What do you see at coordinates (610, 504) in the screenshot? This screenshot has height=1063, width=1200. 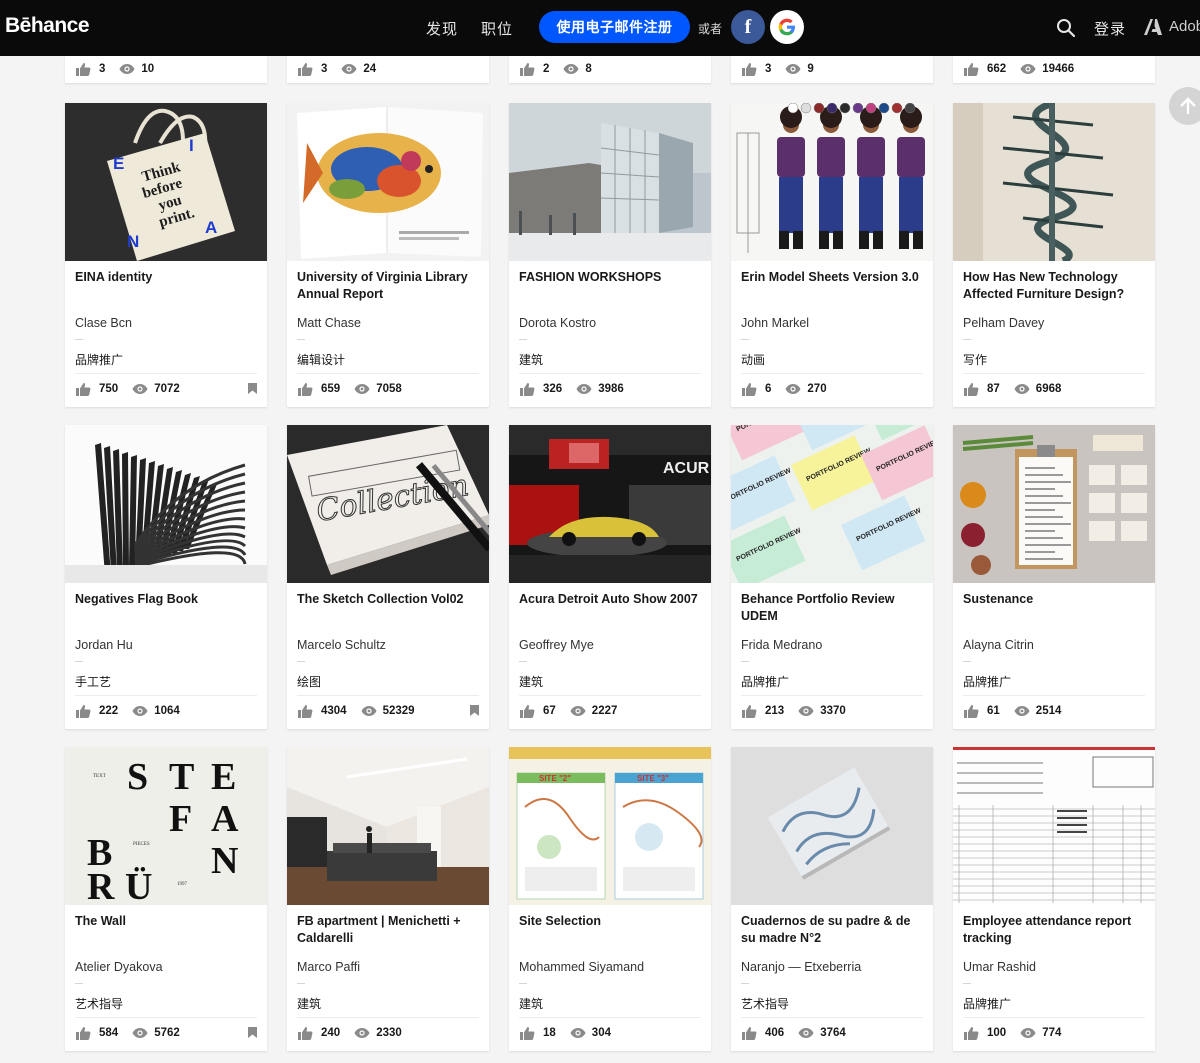 I see `project-thumbnail: ACUR` at bounding box center [610, 504].